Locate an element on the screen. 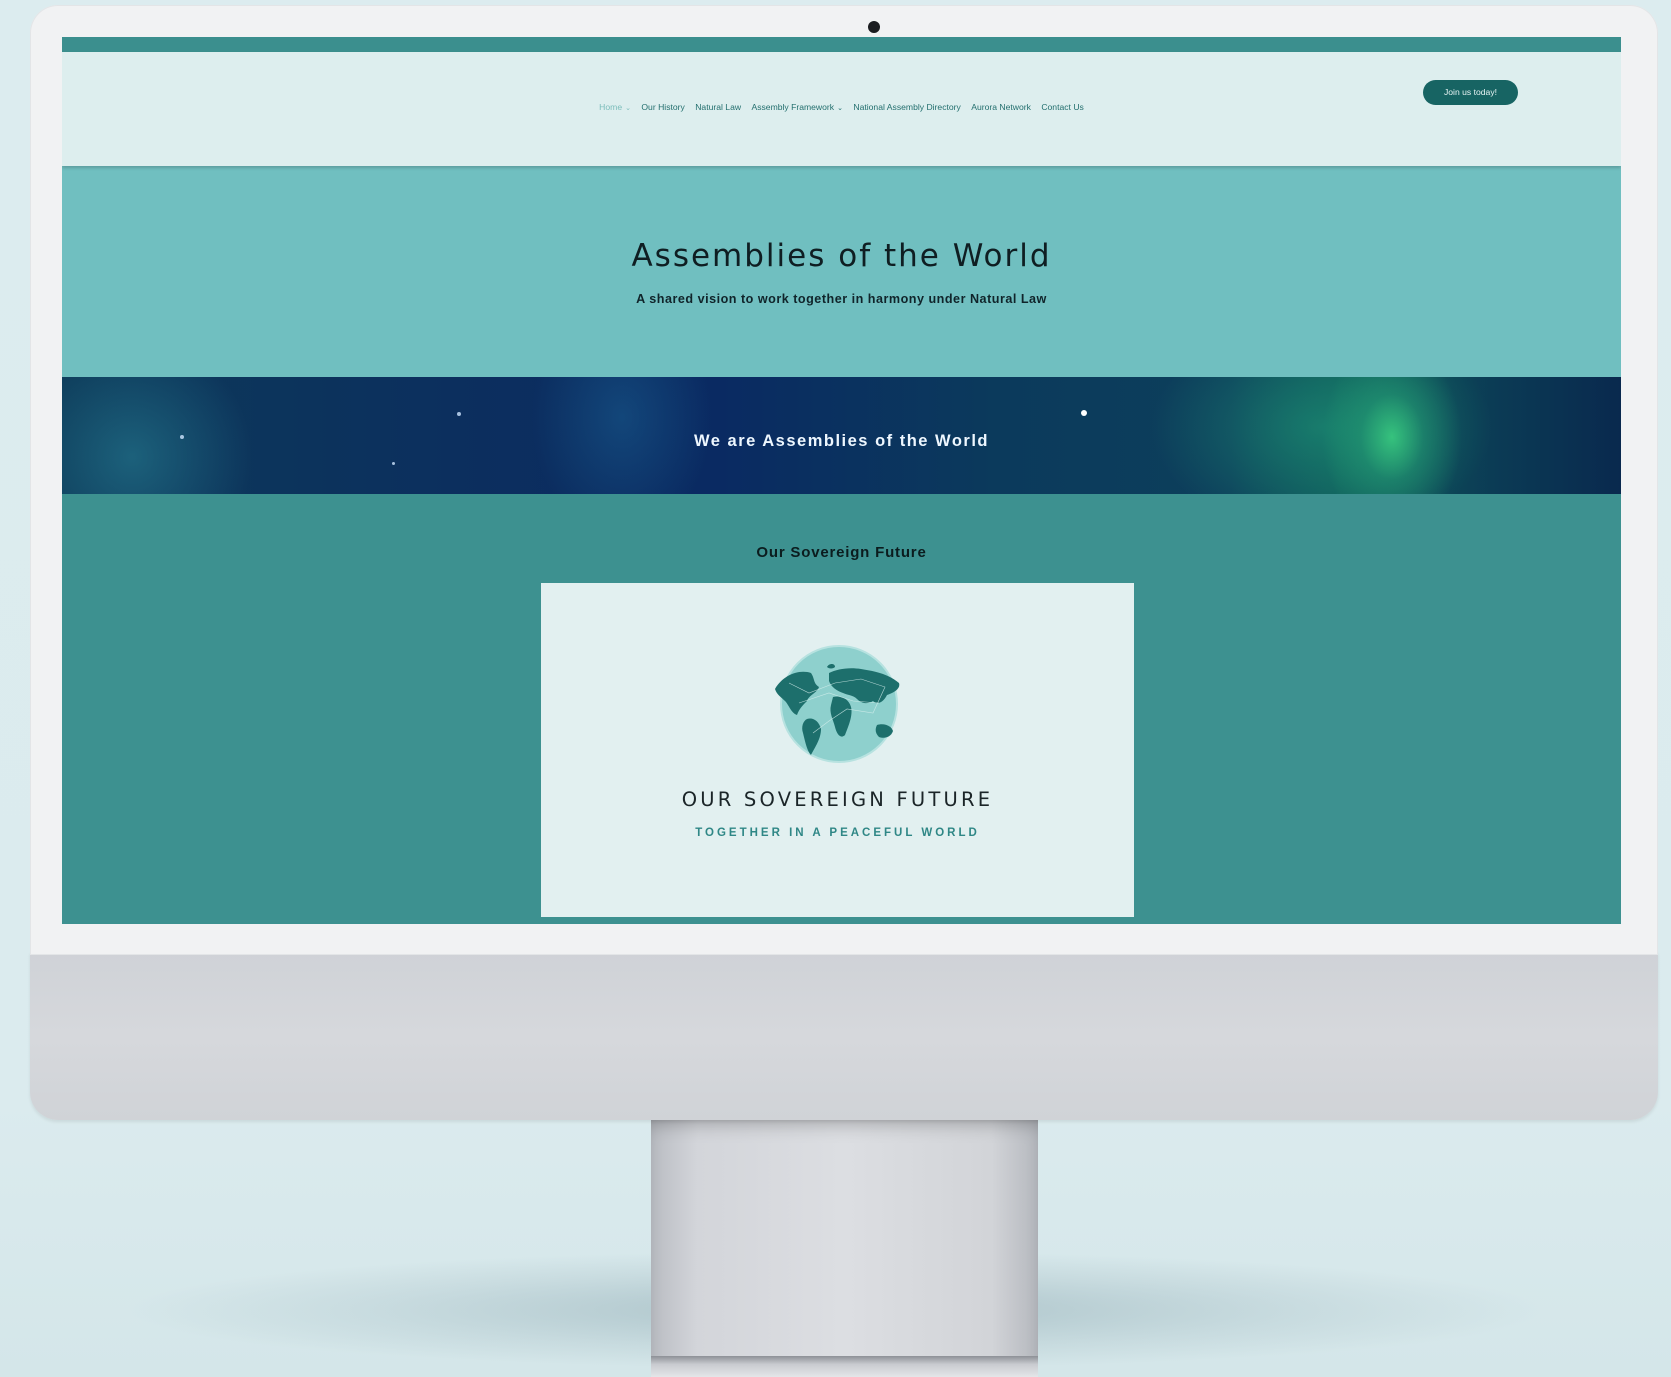 The image size is (1671, 1377). aurora-banner: We are Assemblies of the World is located at coordinates (841, 435).